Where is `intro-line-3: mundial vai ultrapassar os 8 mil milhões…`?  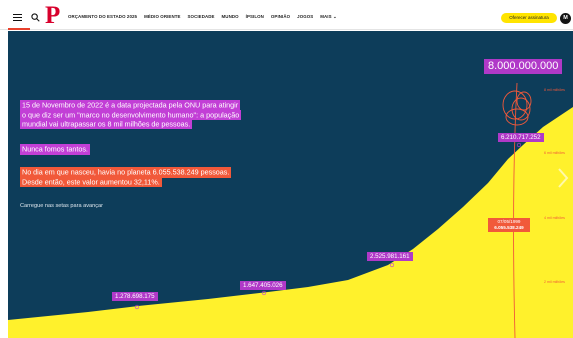
intro-line-3: mundial vai ultrapassar os 8 mil milhões… is located at coordinates (106, 124).